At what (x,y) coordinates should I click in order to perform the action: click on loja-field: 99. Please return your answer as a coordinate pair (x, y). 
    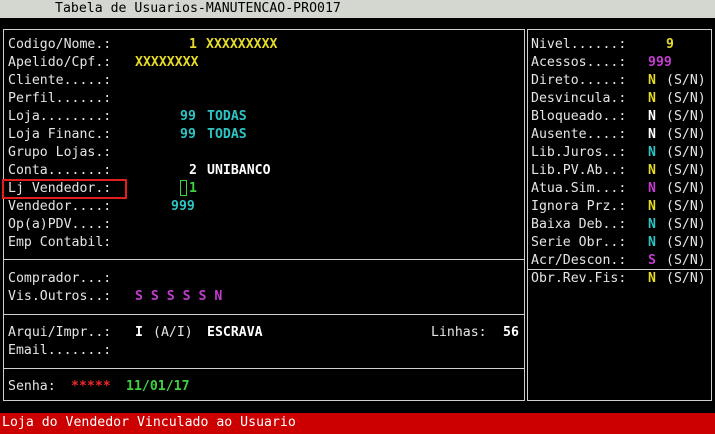
    Looking at the image, I should click on (188, 117).